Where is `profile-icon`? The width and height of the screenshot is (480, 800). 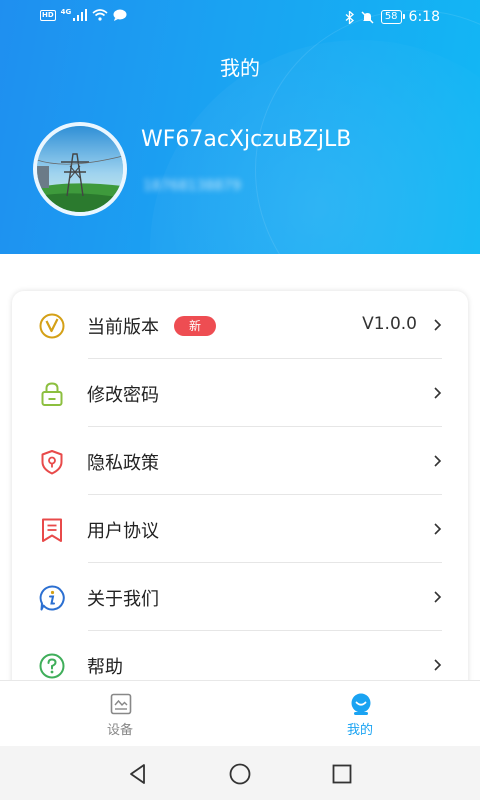 profile-icon is located at coordinates (361, 704).